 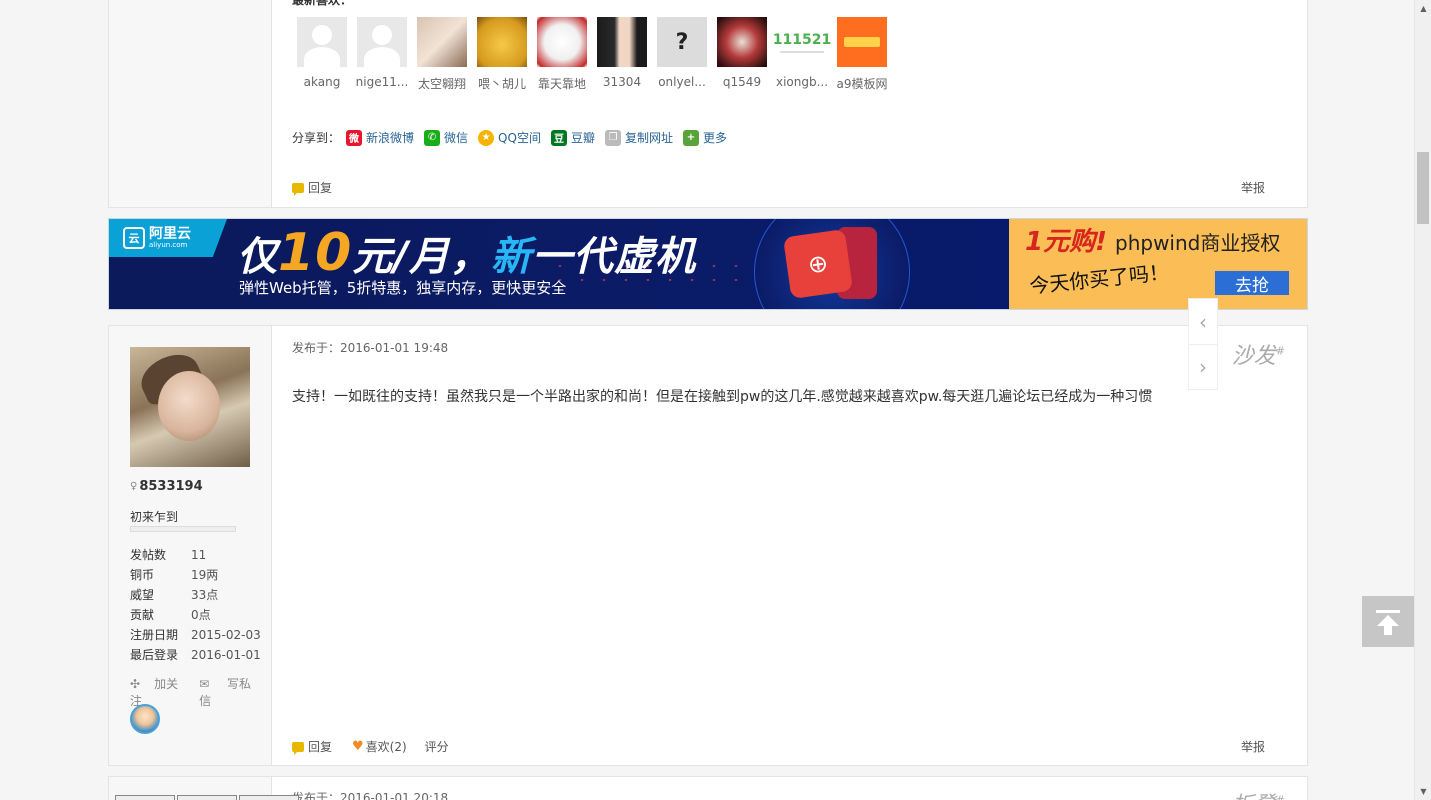 I want to click on share-qzone: ★ QQ空间, so click(x=509, y=137).